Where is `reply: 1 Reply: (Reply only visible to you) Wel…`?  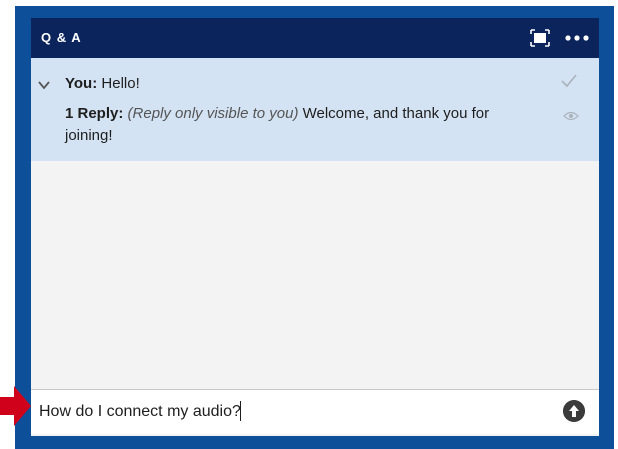
reply: 1 Reply: (Reply only visible to you) Wel… is located at coordinates (290, 125).